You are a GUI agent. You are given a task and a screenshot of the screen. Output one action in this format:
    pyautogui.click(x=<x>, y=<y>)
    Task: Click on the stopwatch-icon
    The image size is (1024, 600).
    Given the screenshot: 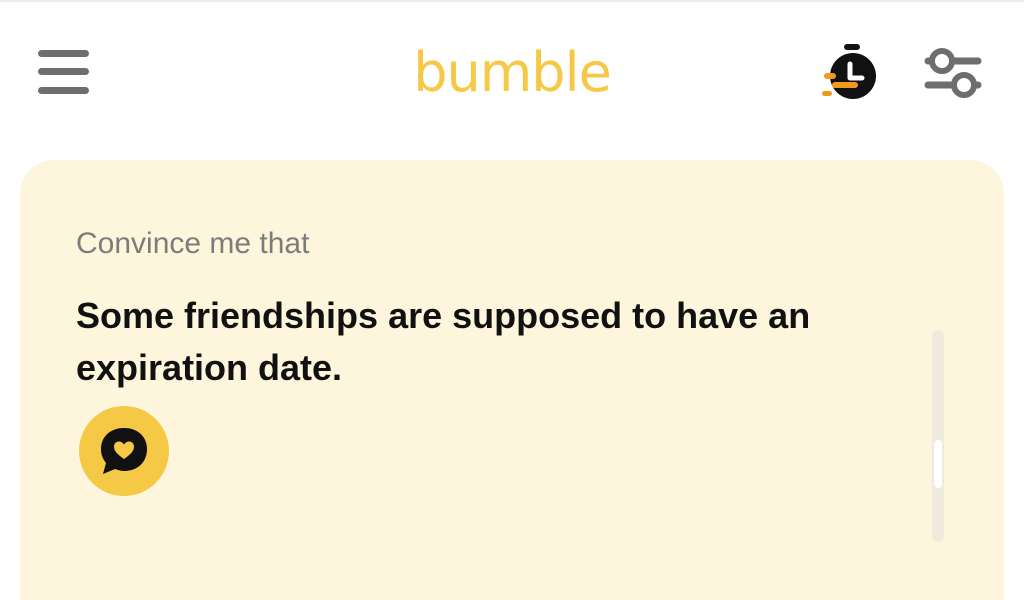 What is the action you would take?
    pyautogui.click(x=849, y=71)
    